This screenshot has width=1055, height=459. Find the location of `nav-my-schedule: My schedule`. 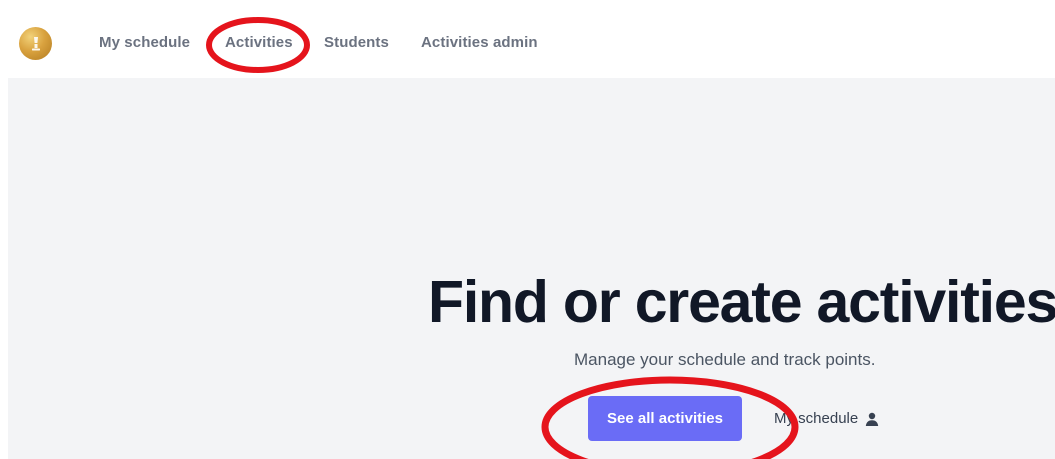

nav-my-schedule: My schedule is located at coordinates (144, 43).